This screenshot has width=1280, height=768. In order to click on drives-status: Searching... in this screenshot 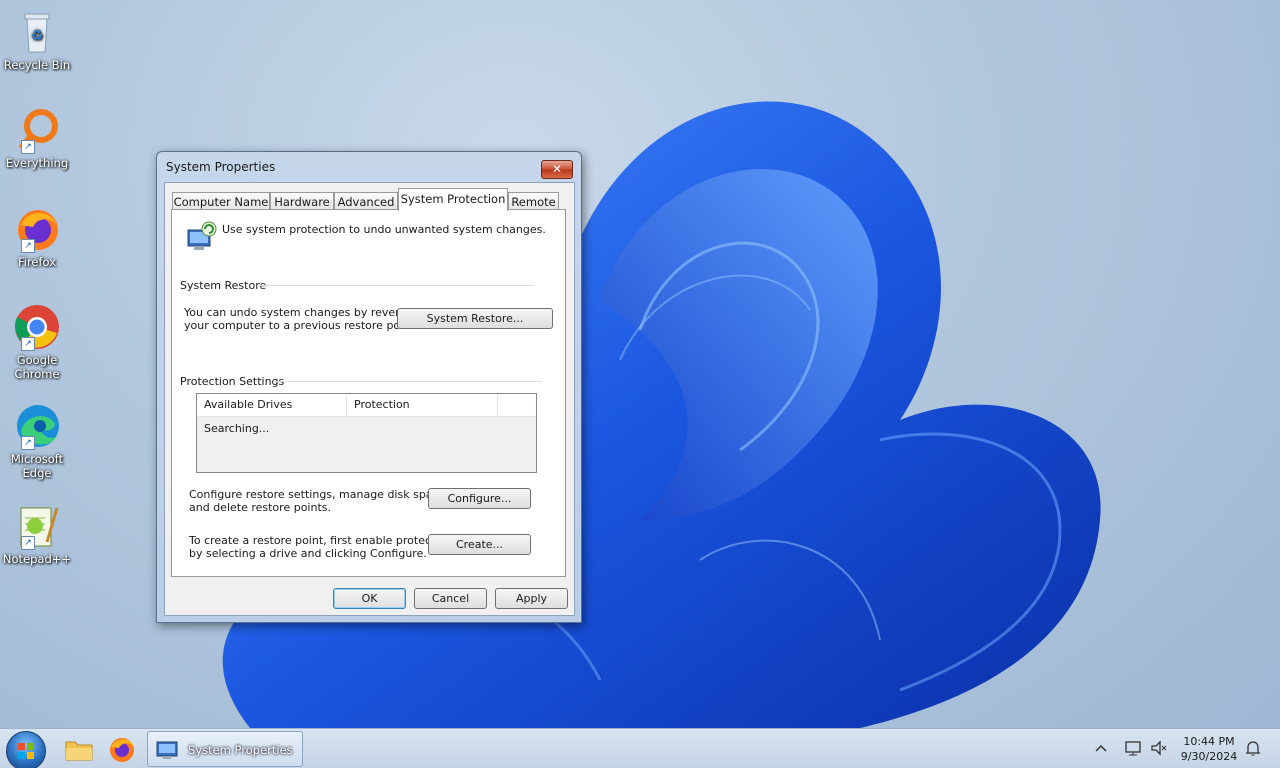, I will do `click(237, 428)`.